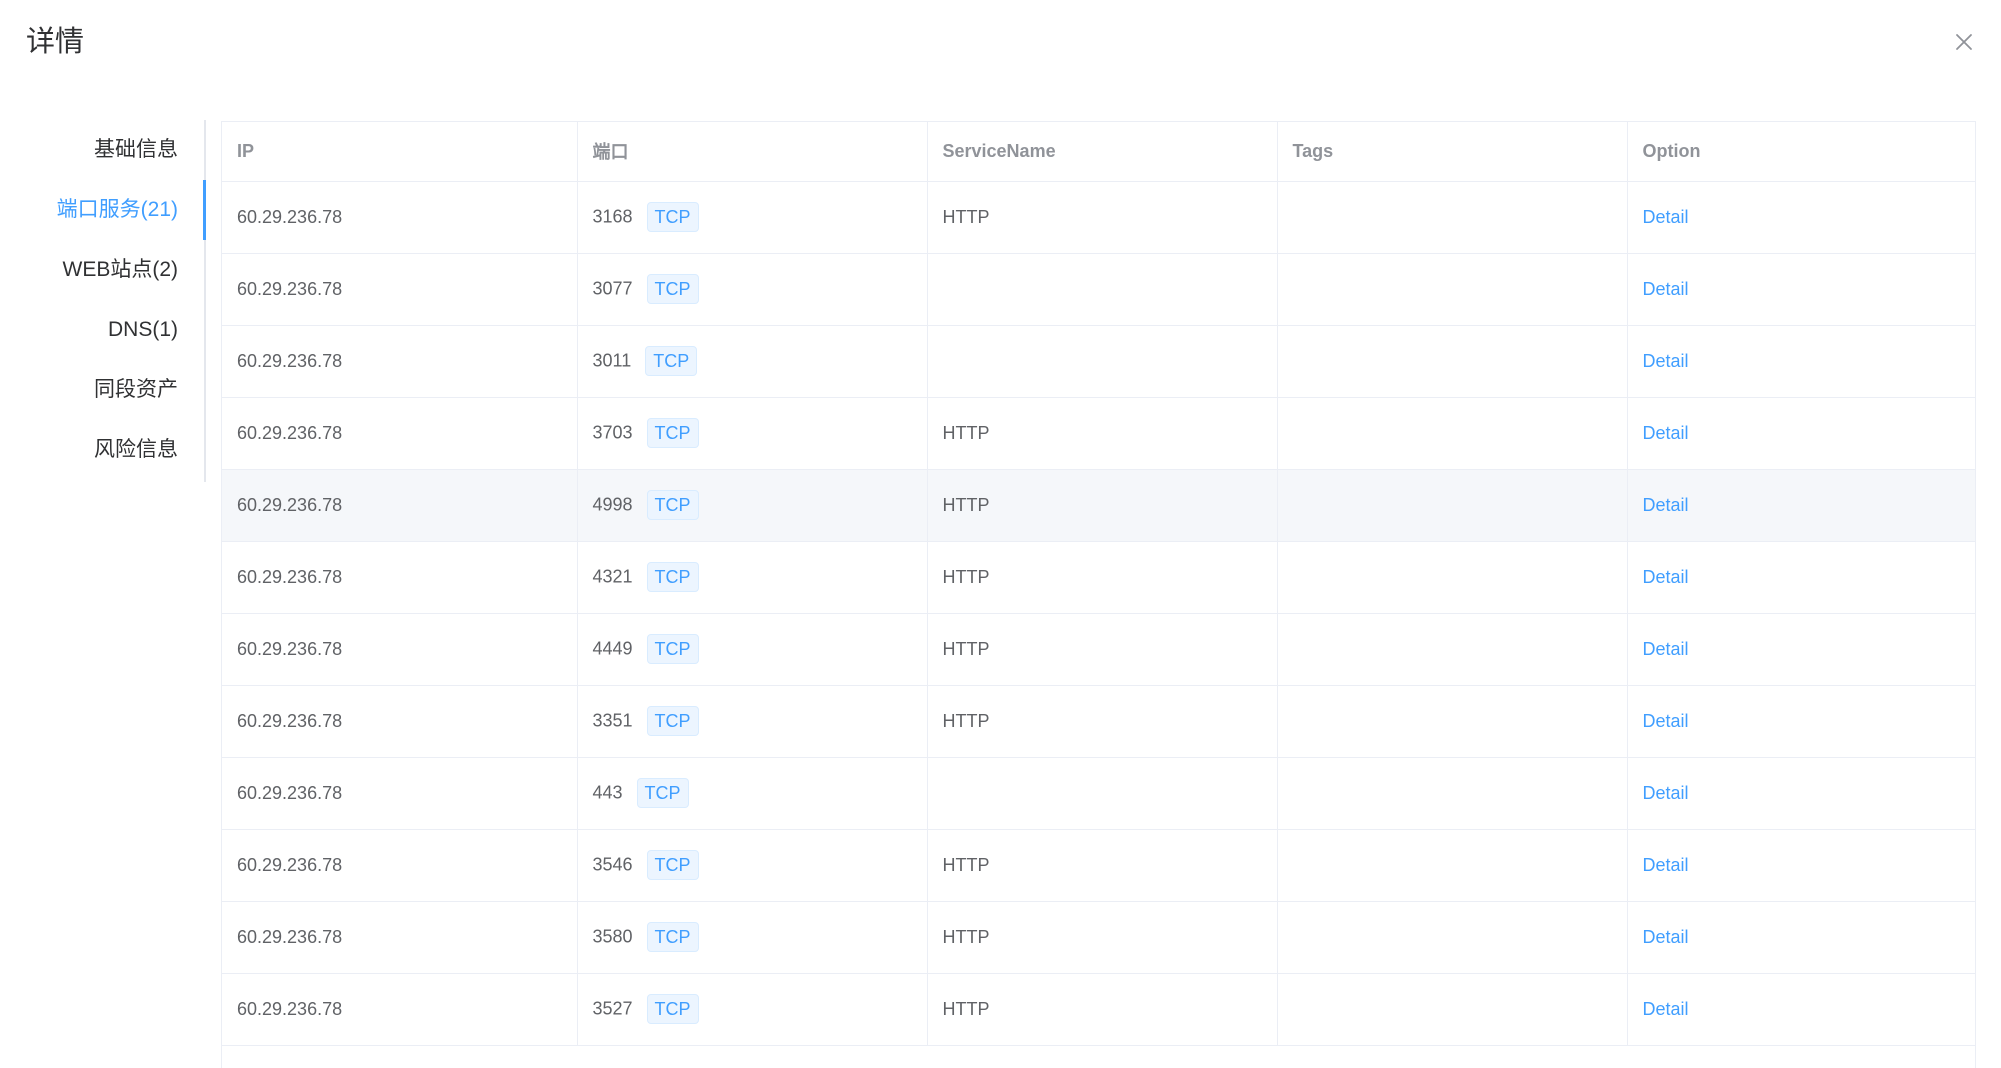 The height and width of the screenshot is (1068, 2001). I want to click on tabs-rail, so click(205, 301).